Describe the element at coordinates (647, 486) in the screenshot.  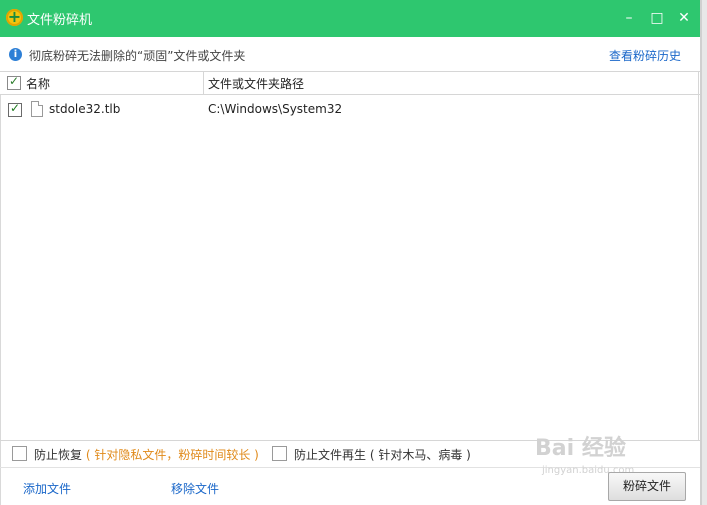
I see `shred-file-button: 粉碎文件` at that location.